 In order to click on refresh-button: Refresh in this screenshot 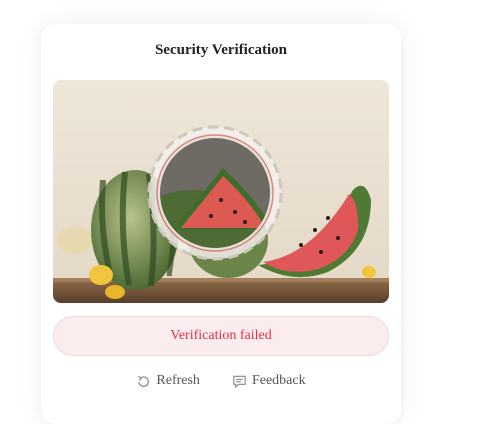, I will do `click(168, 381)`.